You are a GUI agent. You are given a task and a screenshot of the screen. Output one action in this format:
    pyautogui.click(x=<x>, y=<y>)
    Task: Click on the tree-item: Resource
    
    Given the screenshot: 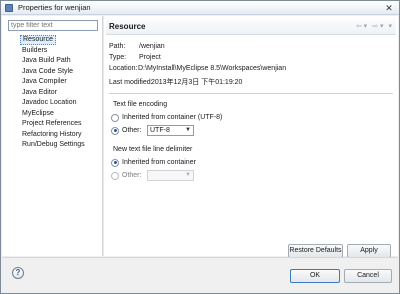 What is the action you would take?
    pyautogui.click(x=38, y=40)
    